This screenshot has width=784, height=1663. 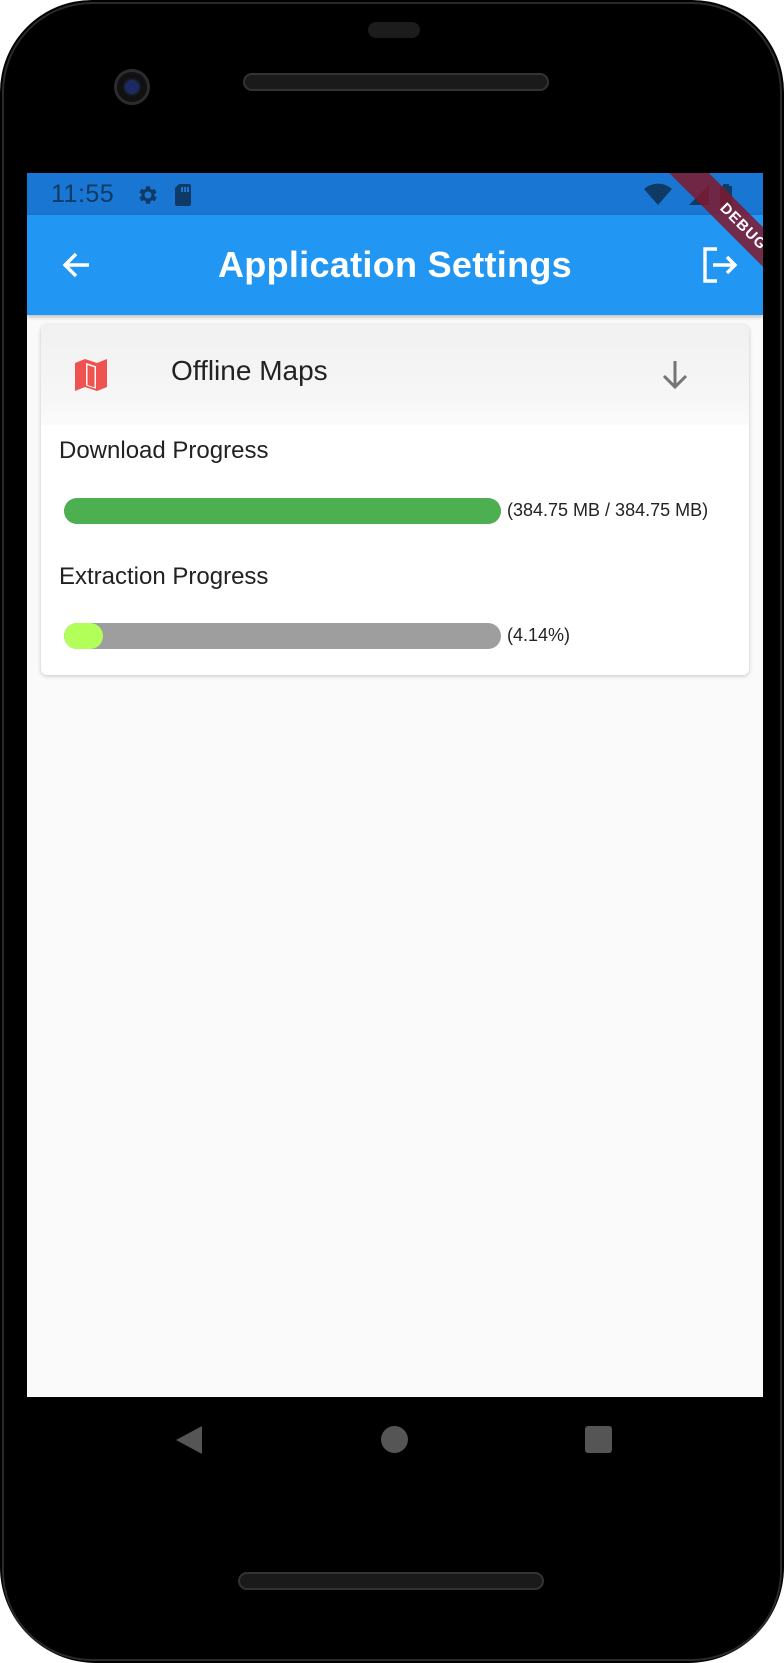 I want to click on offline-maps-title: Offline Maps, so click(x=249, y=370).